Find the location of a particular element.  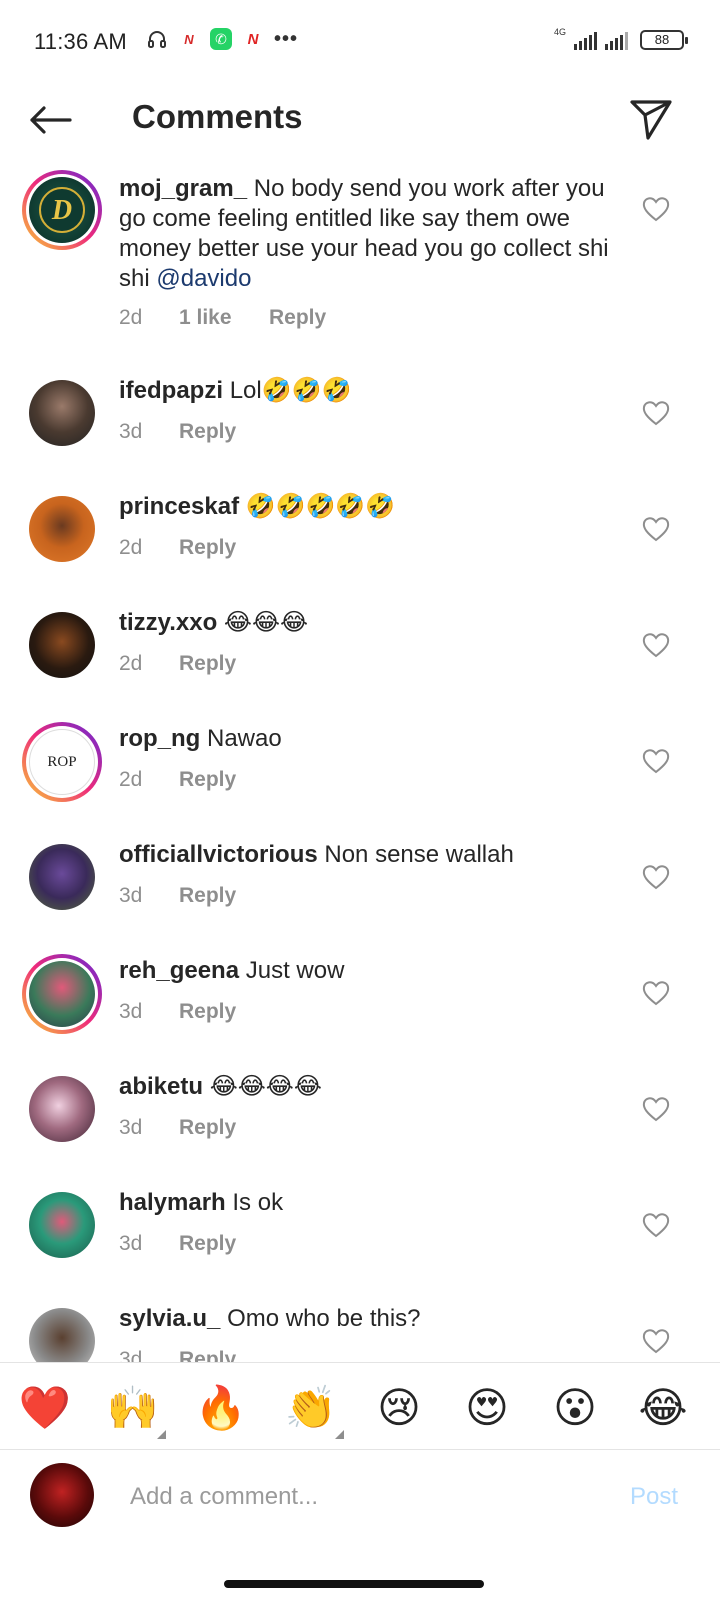

comment-item: ROP rop_ng Nawao 2d Reply is located at coordinates (360, 770).